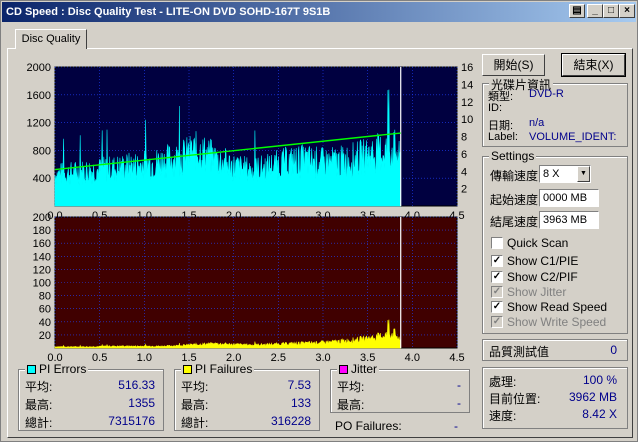 Image resolution: width=638 pixels, height=442 pixels. I want to click on y2-tick-label: 4, so click(464, 172).